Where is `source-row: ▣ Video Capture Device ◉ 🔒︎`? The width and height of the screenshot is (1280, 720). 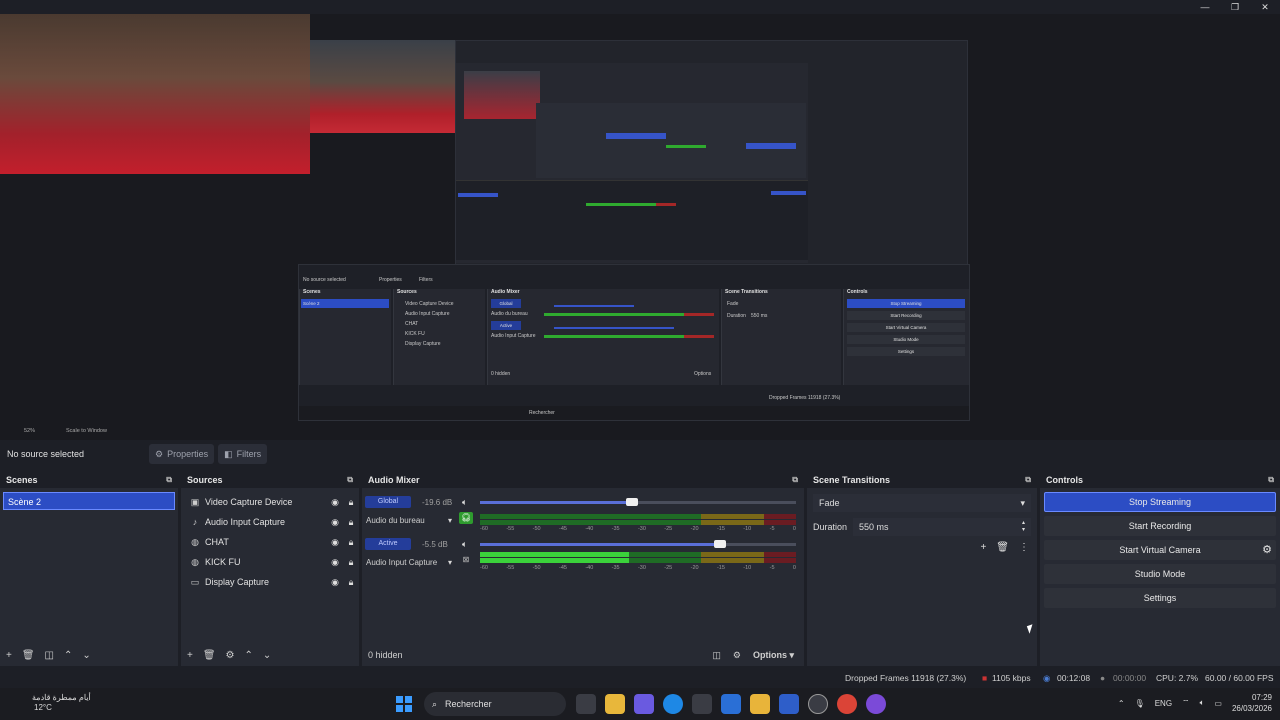
source-row: ▣ Video Capture Device ◉ 🔒︎ is located at coordinates (270, 502).